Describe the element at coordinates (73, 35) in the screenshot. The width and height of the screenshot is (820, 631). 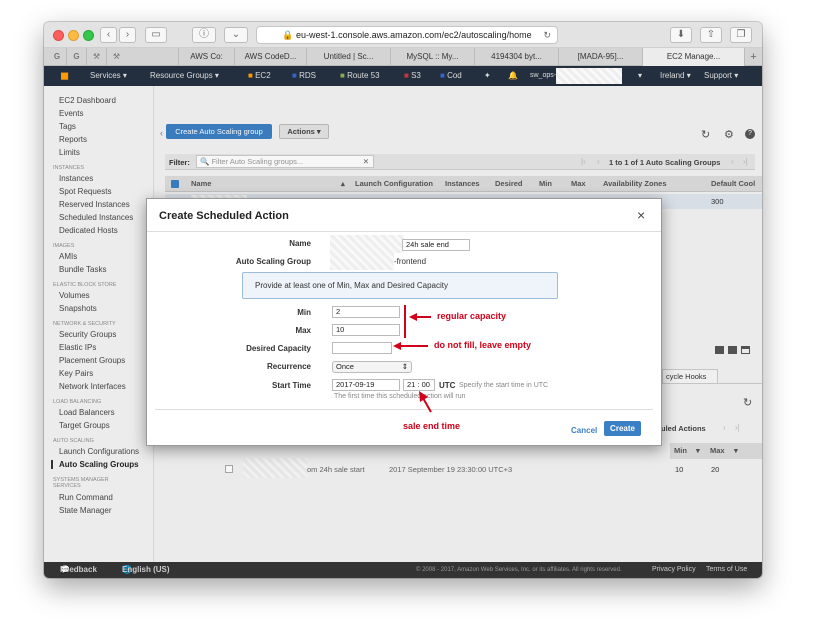
I see `minimize-window-icon` at that location.